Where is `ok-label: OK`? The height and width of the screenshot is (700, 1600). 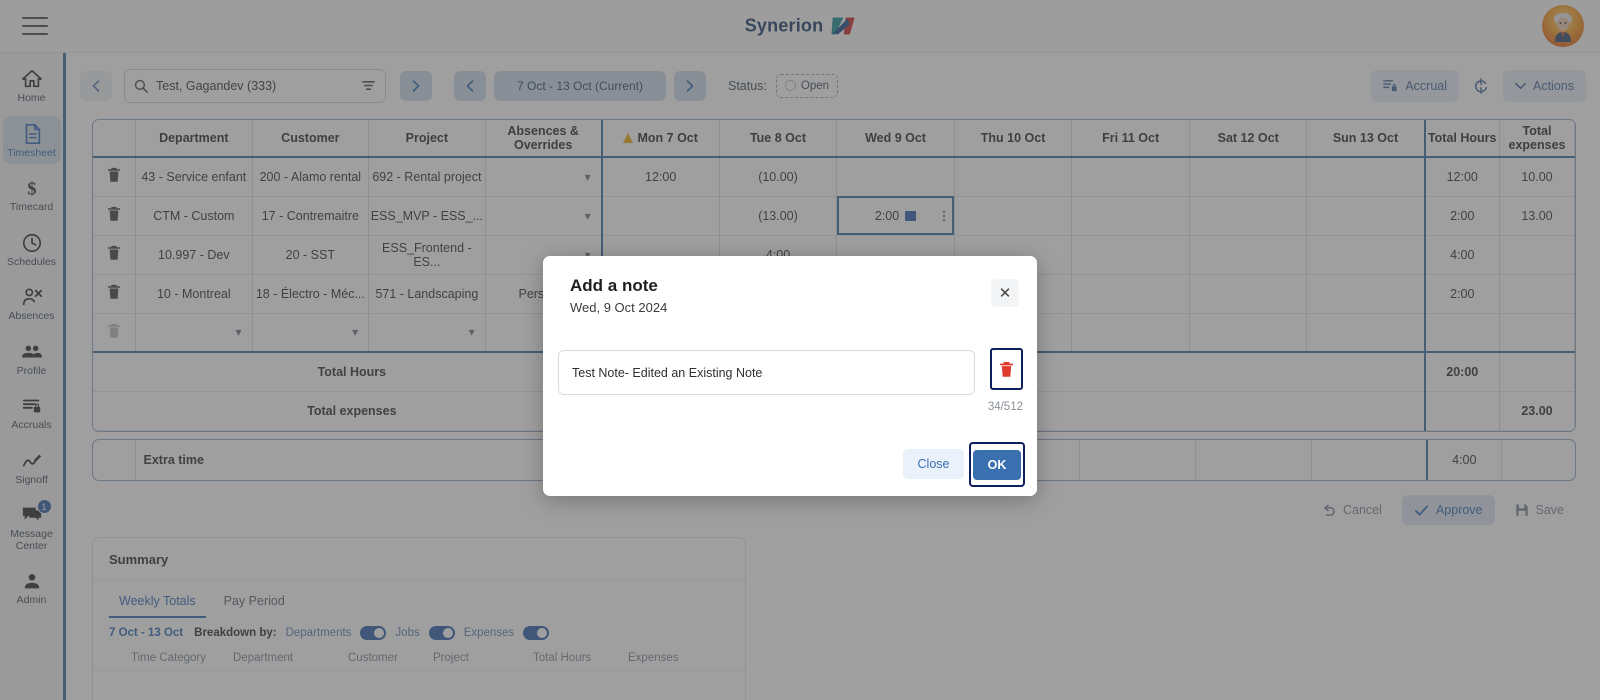
ok-label: OK is located at coordinates (997, 464).